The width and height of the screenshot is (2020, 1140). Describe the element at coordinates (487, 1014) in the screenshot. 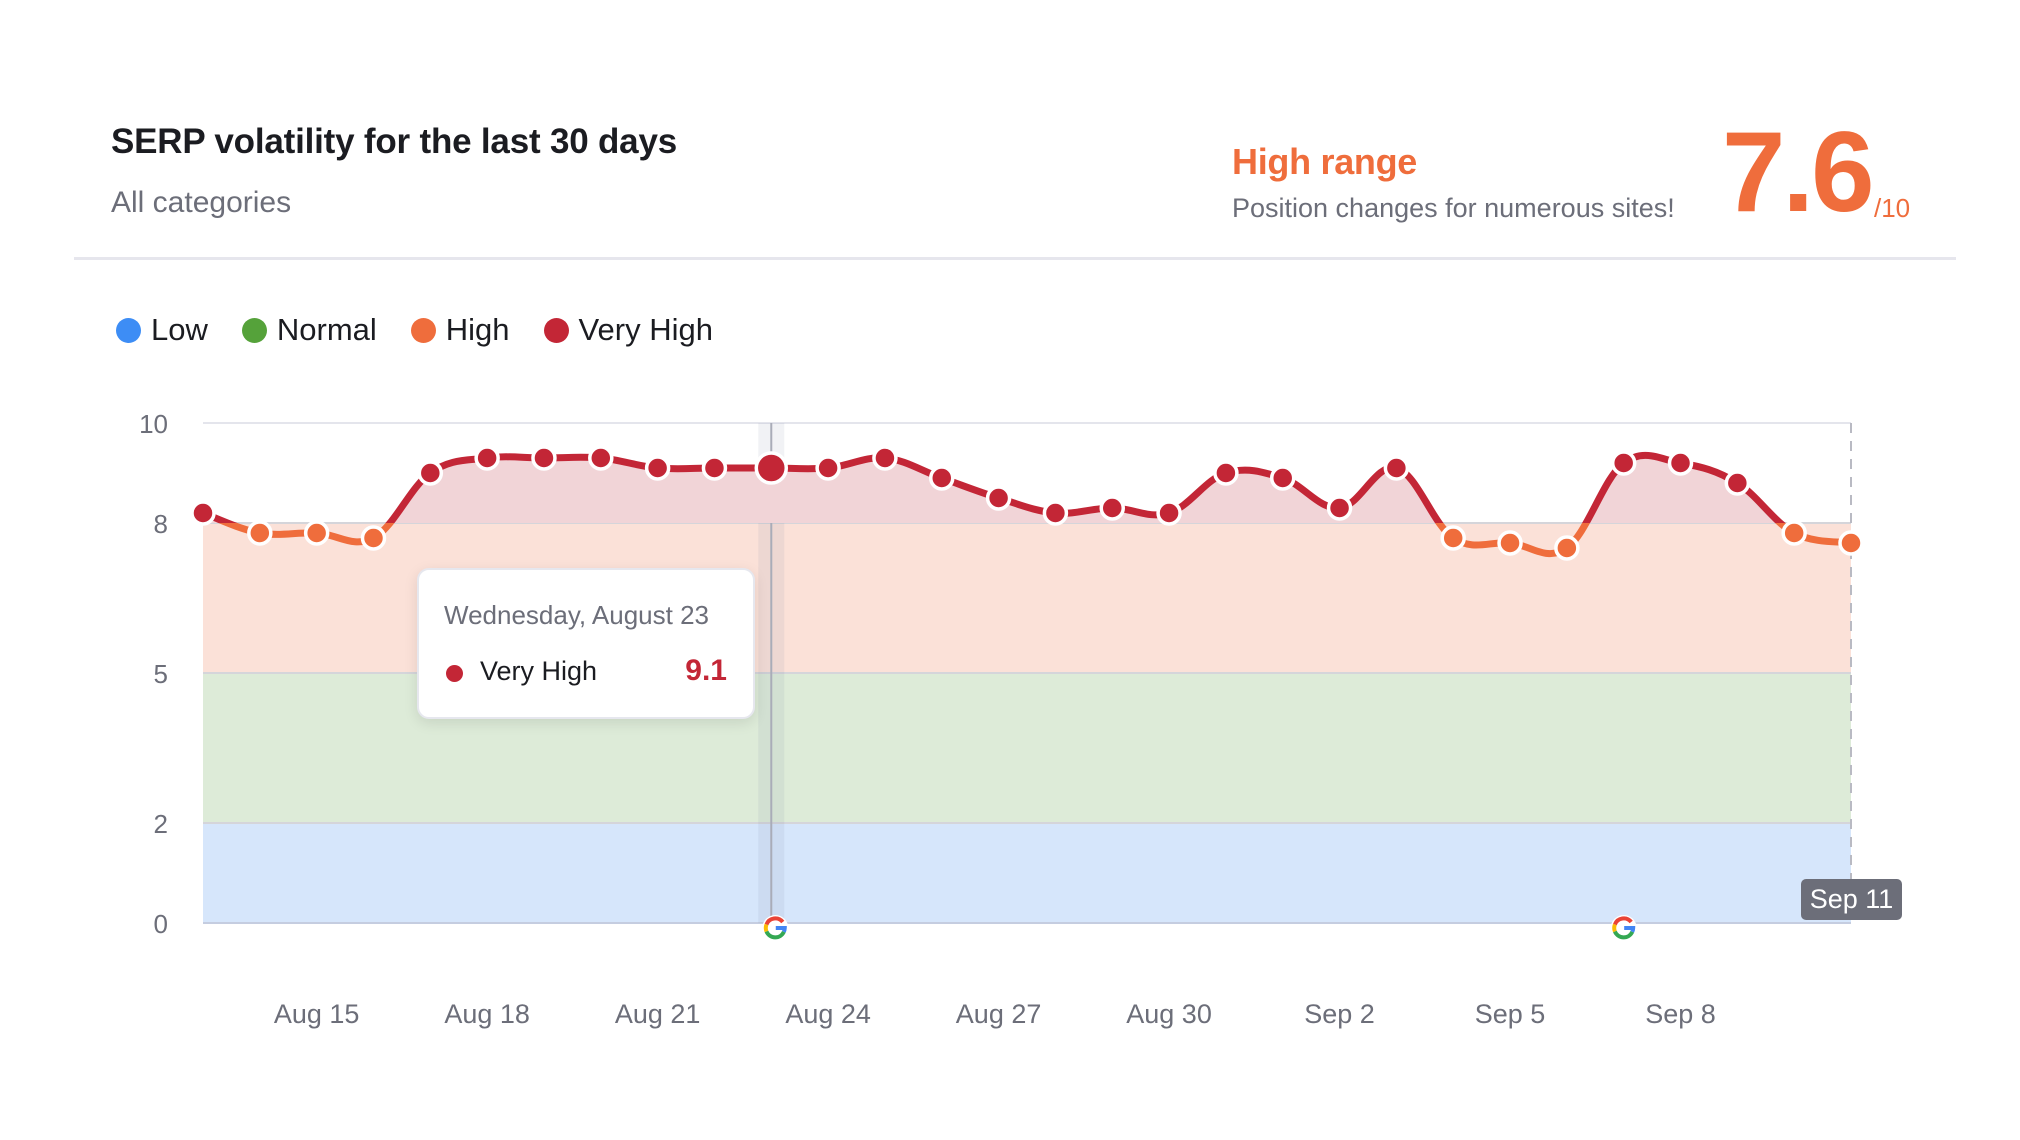

I see `x-tick-label: Aug 18` at that location.